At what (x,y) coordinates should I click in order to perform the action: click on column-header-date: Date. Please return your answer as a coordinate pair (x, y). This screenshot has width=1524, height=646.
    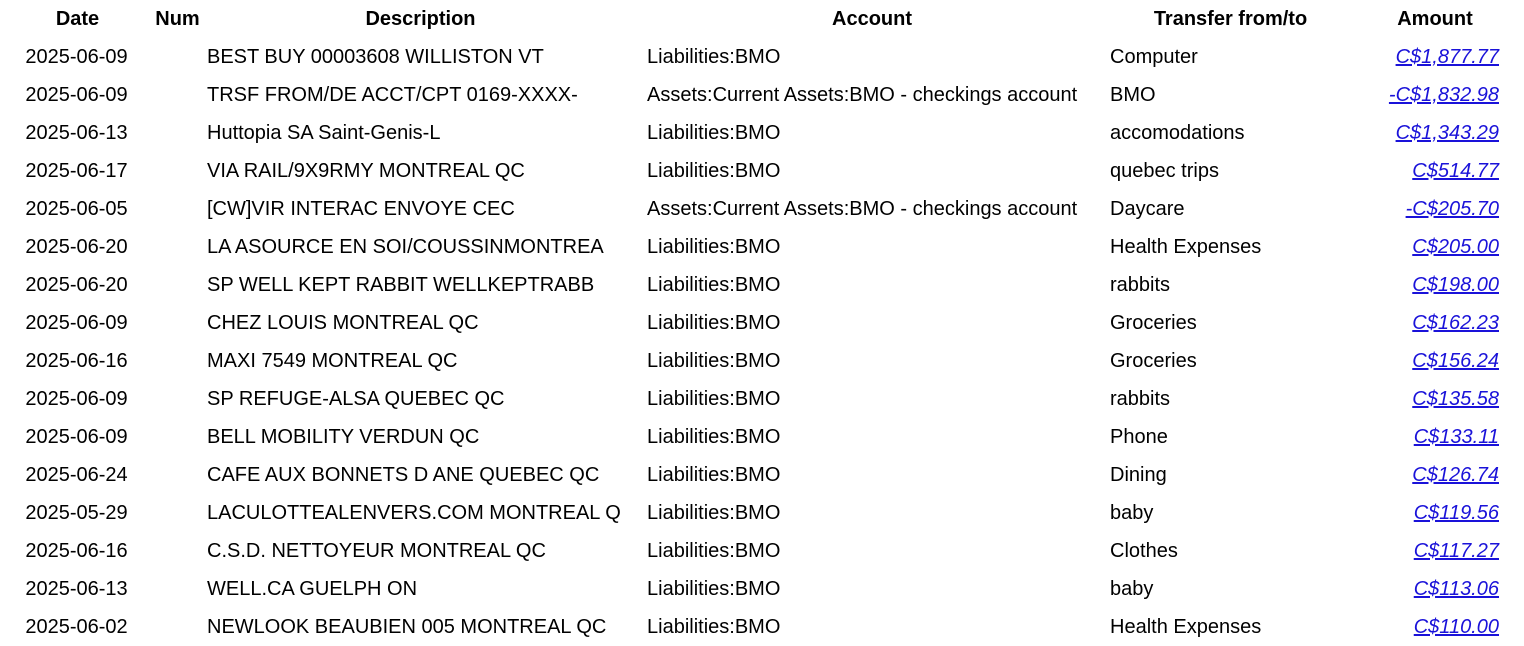
    Looking at the image, I should click on (77, 18).